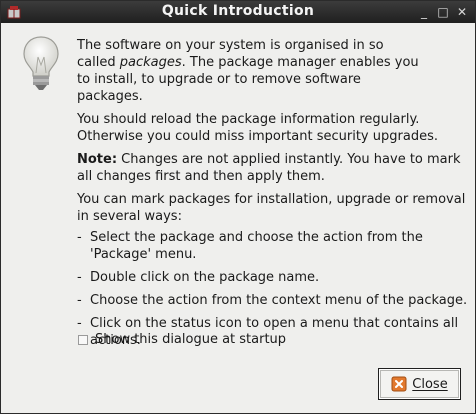  I want to click on intro-line-4: packages., so click(110, 96).